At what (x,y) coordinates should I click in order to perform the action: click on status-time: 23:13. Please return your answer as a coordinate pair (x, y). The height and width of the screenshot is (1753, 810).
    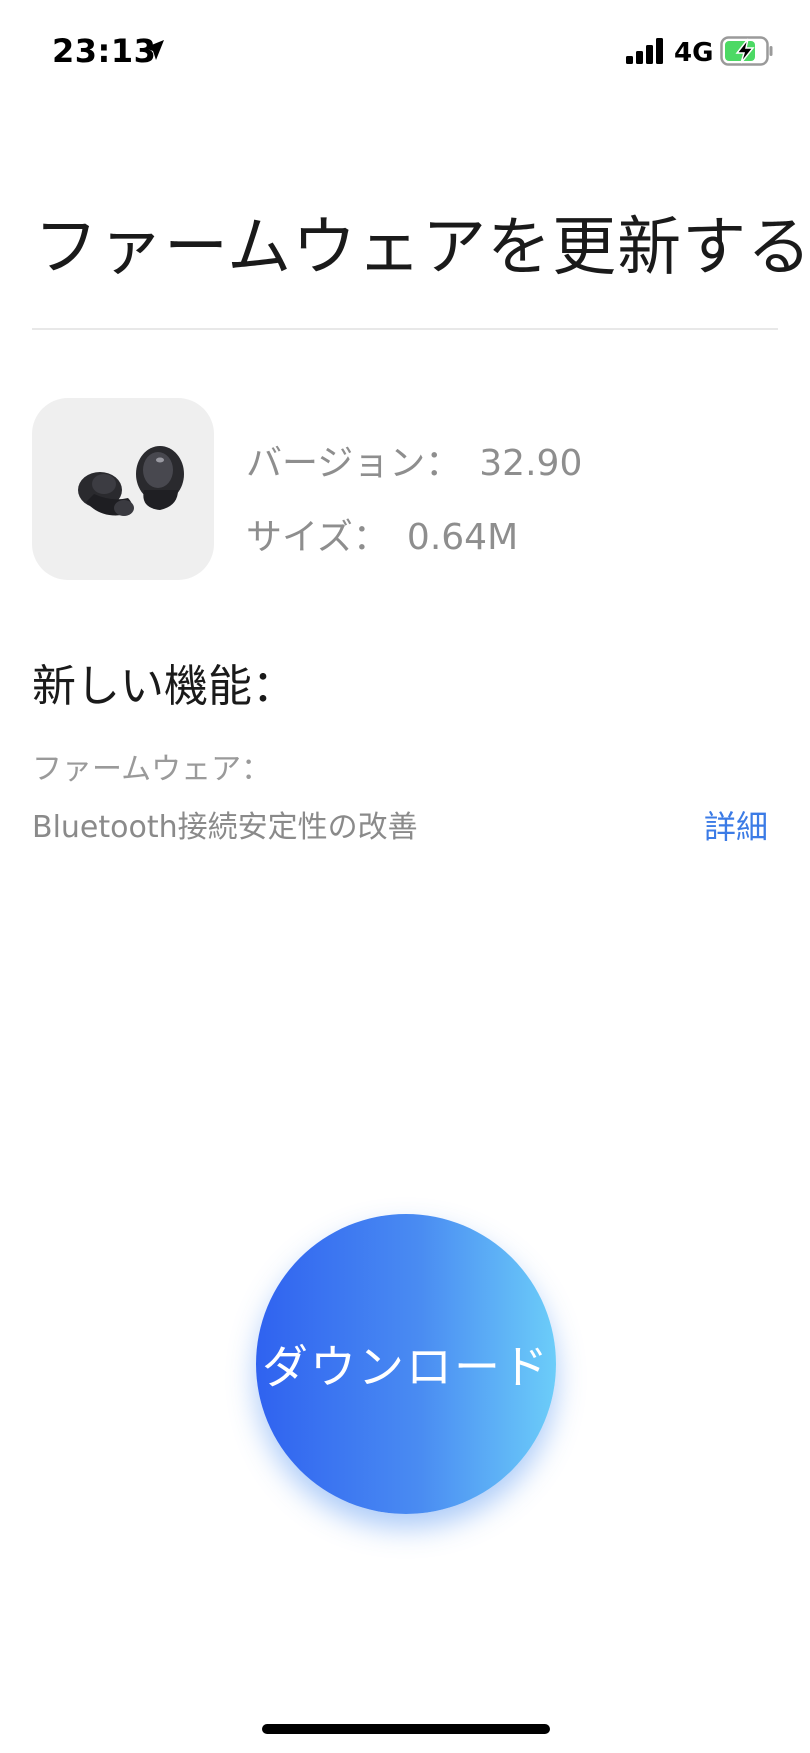
    Looking at the image, I should click on (104, 51).